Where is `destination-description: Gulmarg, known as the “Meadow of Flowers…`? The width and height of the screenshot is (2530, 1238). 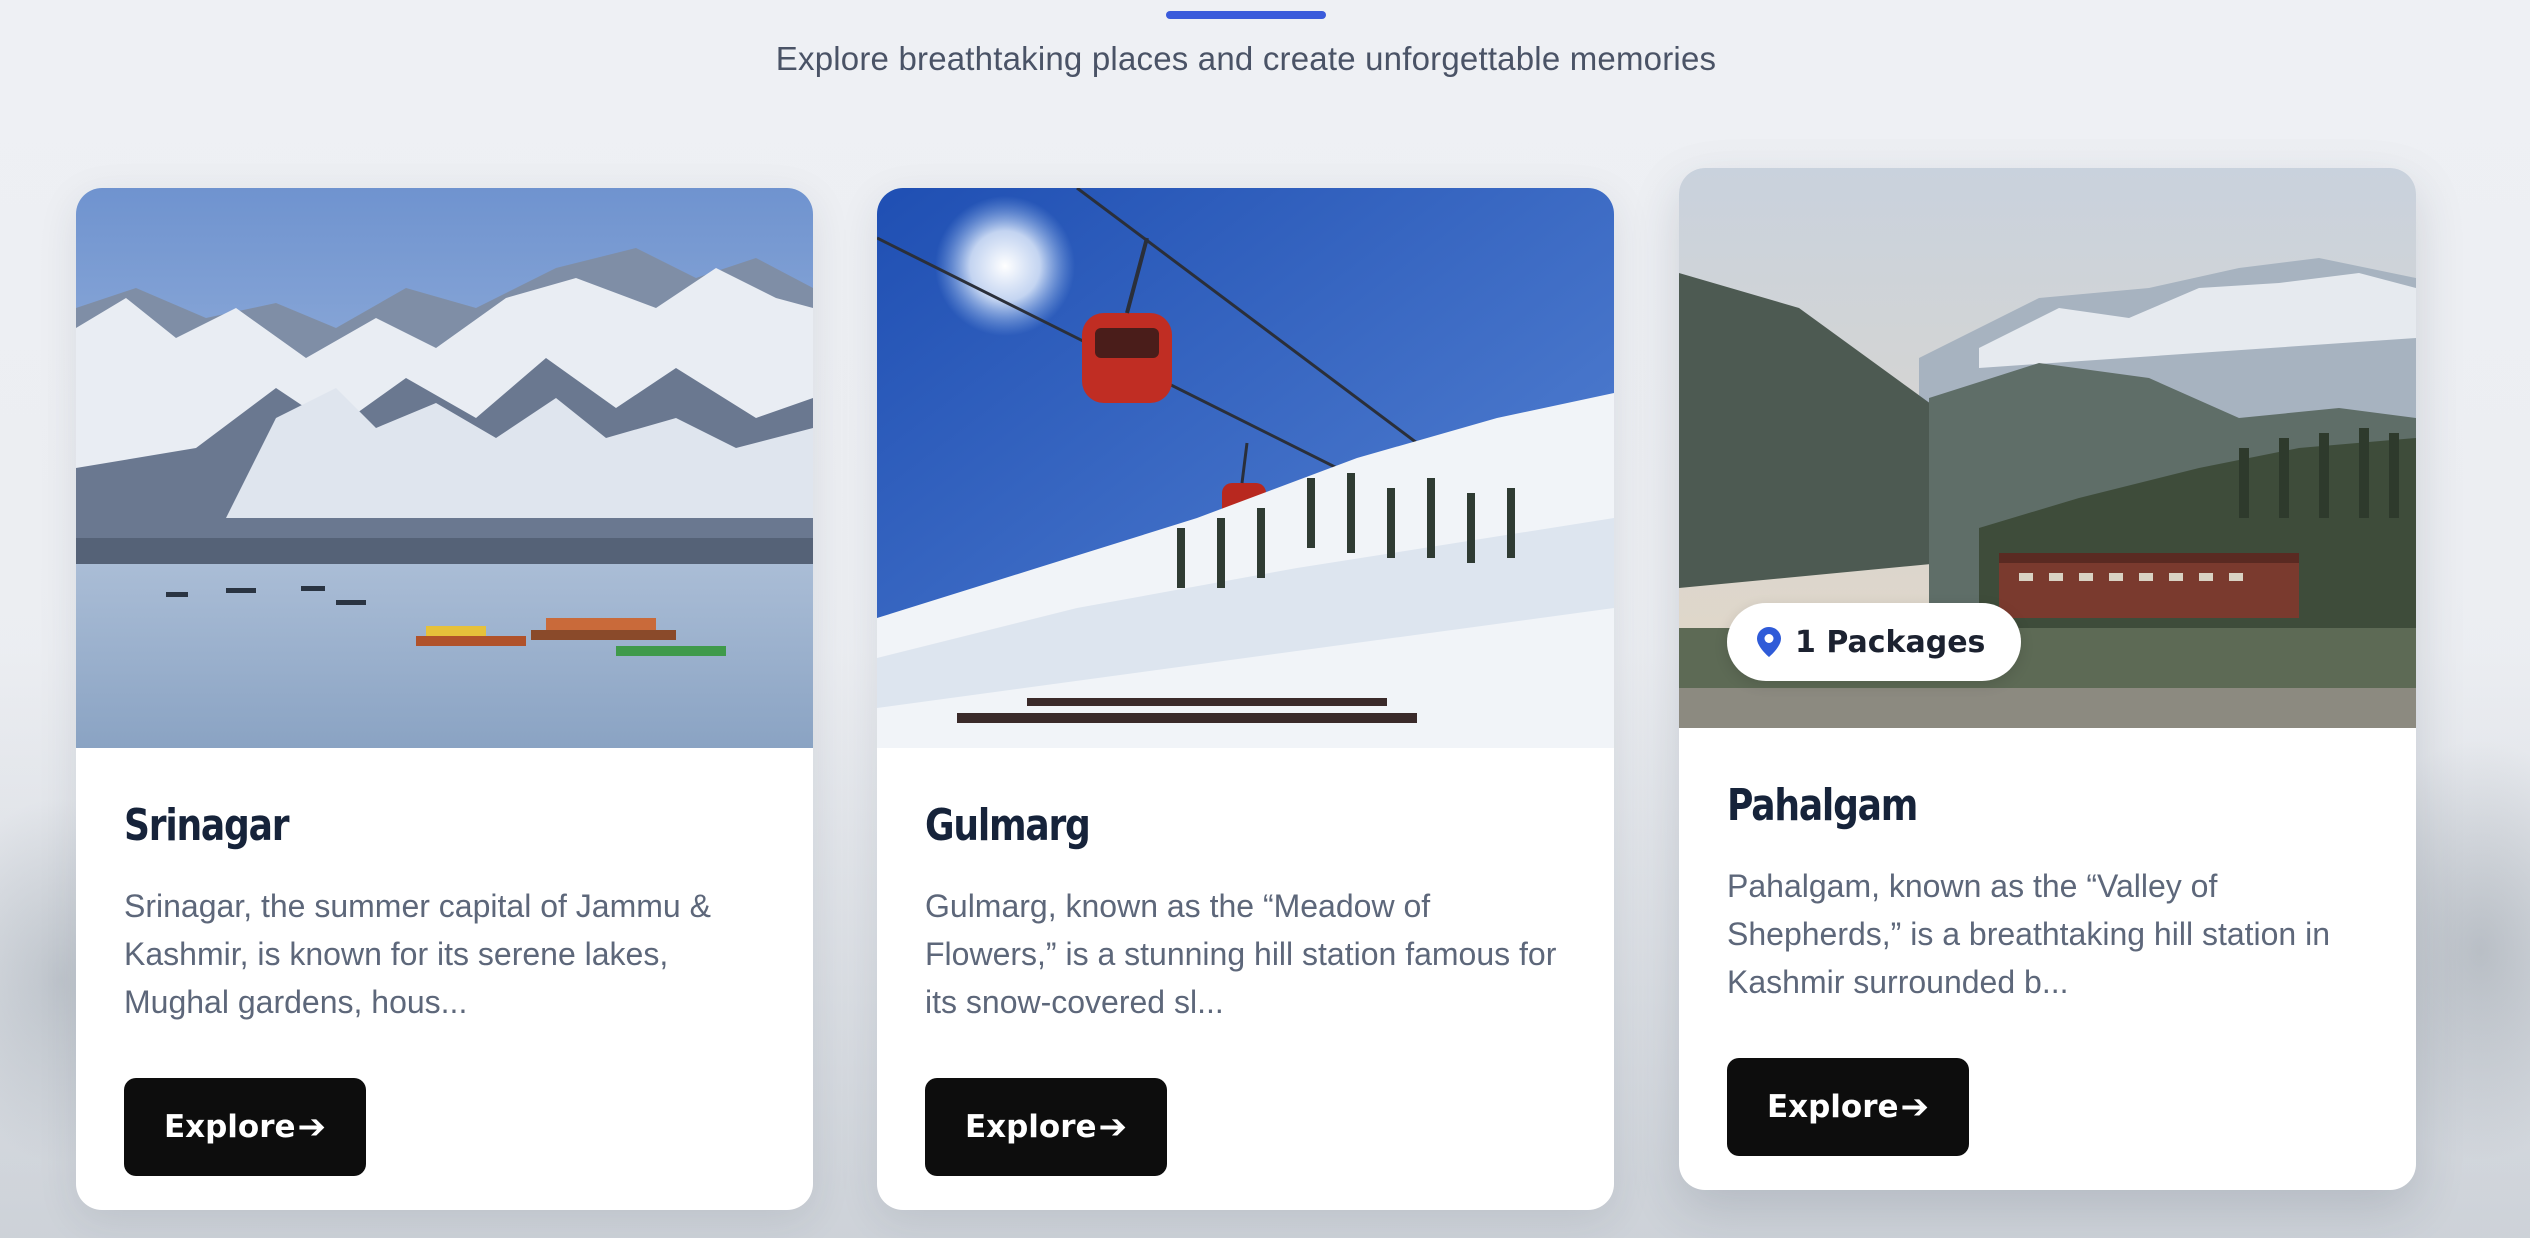 destination-description: Gulmarg, known as the “Meadow of Flowers… is located at coordinates (1241, 954).